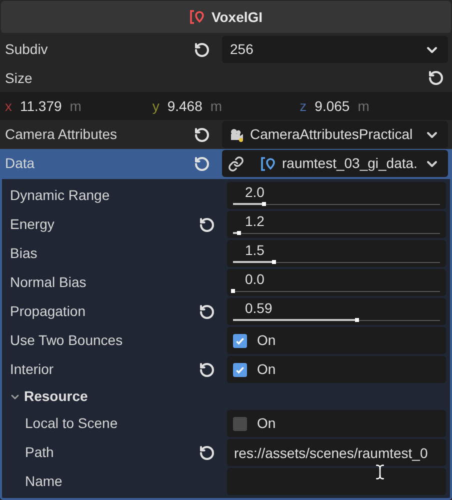 The width and height of the screenshot is (452, 500). I want to click on slider-field: 0.59, so click(336, 311).